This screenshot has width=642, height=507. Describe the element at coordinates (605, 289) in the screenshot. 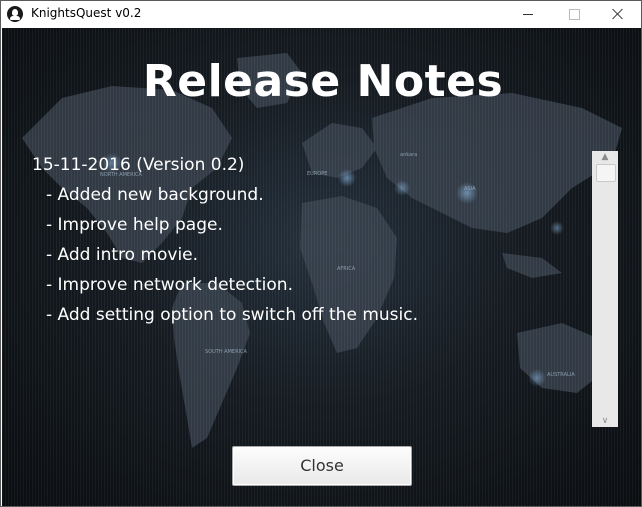

I see `vertical-scrollbar: ▲ ∨` at that location.